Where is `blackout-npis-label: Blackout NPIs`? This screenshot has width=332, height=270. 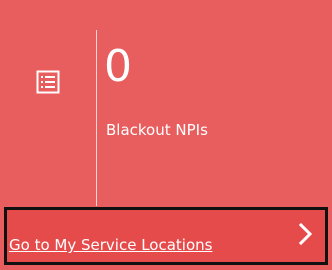 blackout-npis-label: Blackout NPIs is located at coordinates (157, 130).